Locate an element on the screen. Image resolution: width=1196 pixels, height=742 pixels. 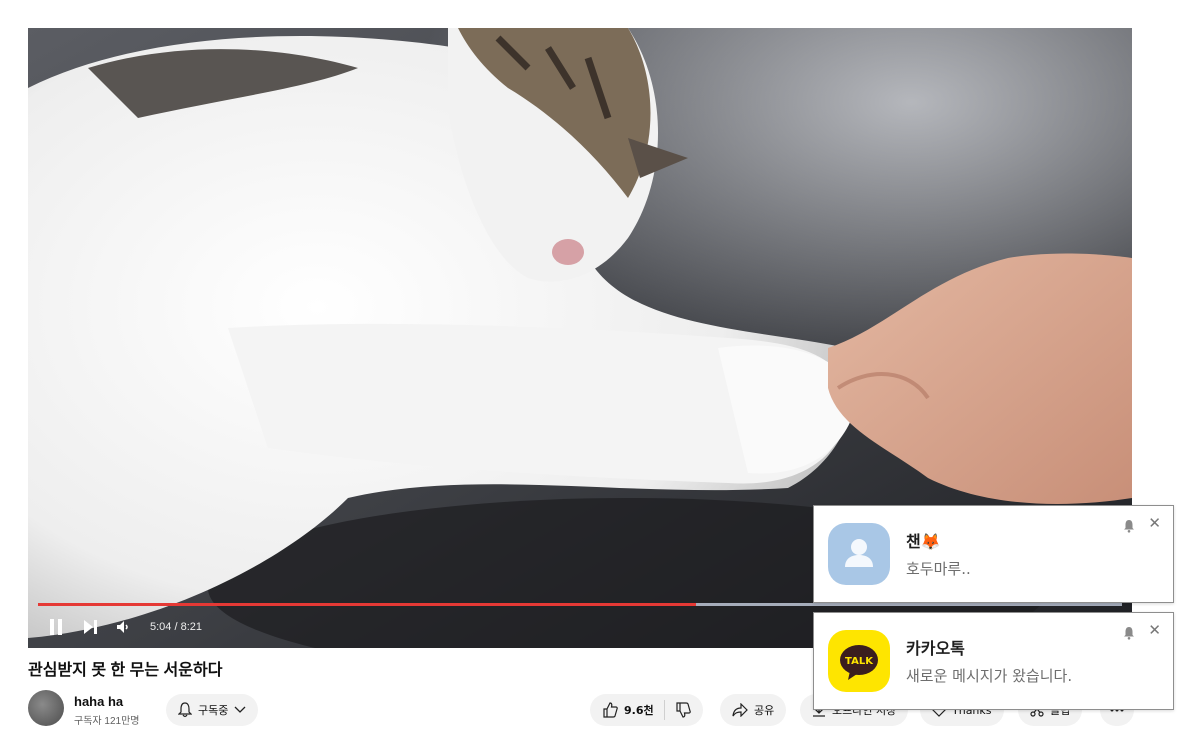
next-button is located at coordinates (90, 627).